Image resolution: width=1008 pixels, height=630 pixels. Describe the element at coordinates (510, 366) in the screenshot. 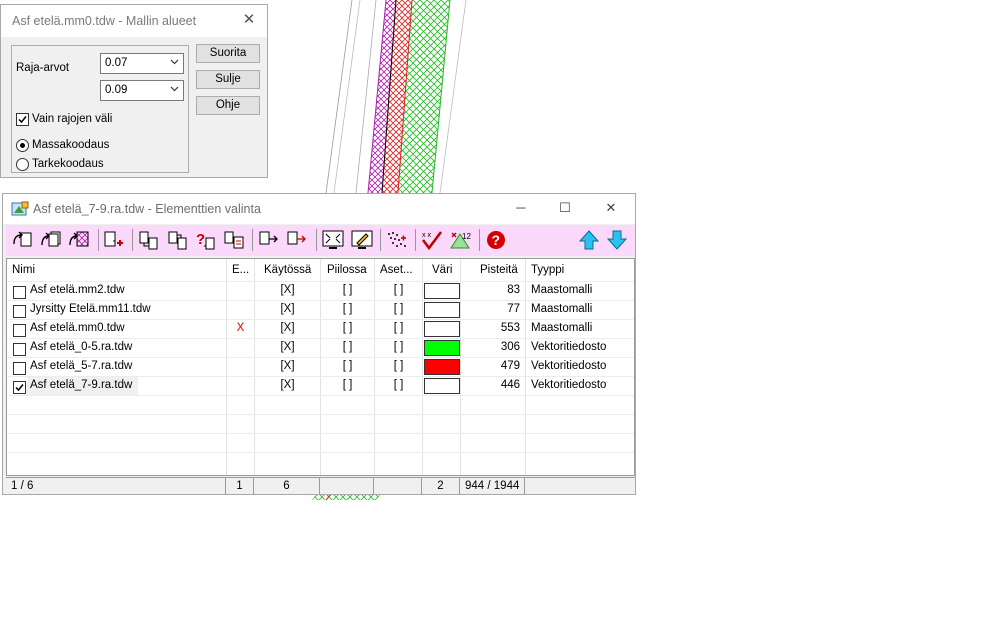

I see `row-points: 479` at that location.